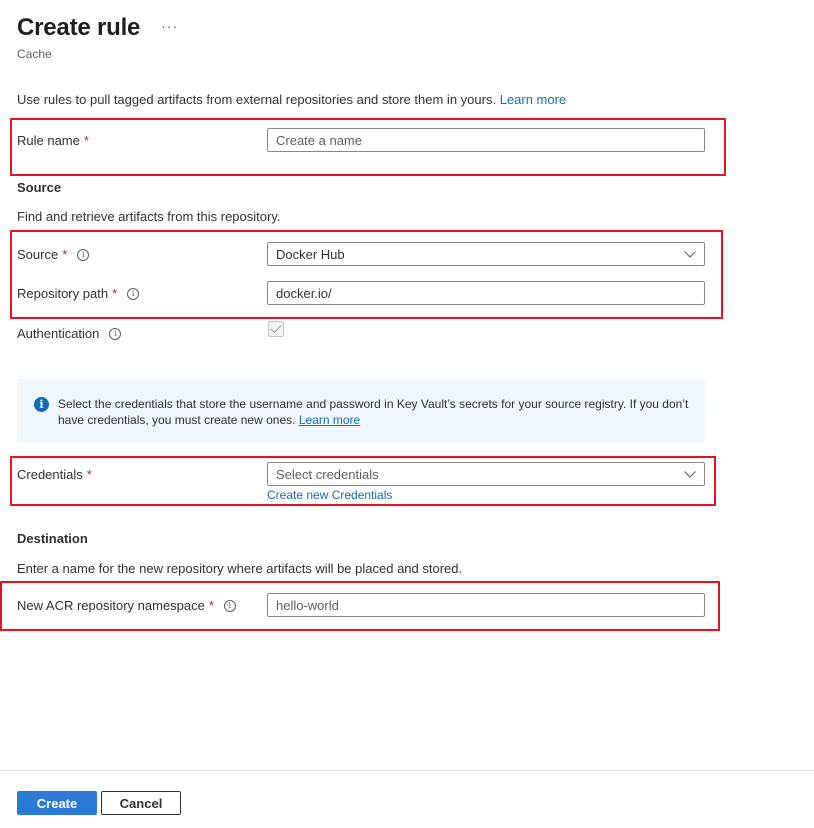 This screenshot has width=814, height=828. Describe the element at coordinates (329, 495) in the screenshot. I see `create-new-credentials-link: Create new Credentials` at that location.